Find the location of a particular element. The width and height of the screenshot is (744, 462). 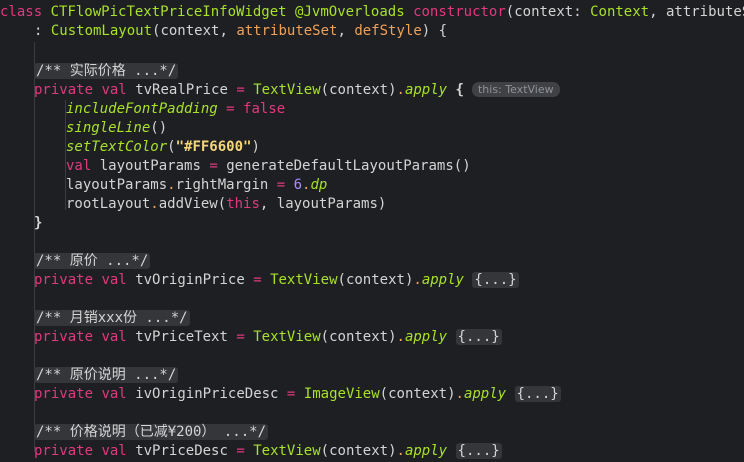

property-name: tvOriginPrice is located at coordinates (190, 280).